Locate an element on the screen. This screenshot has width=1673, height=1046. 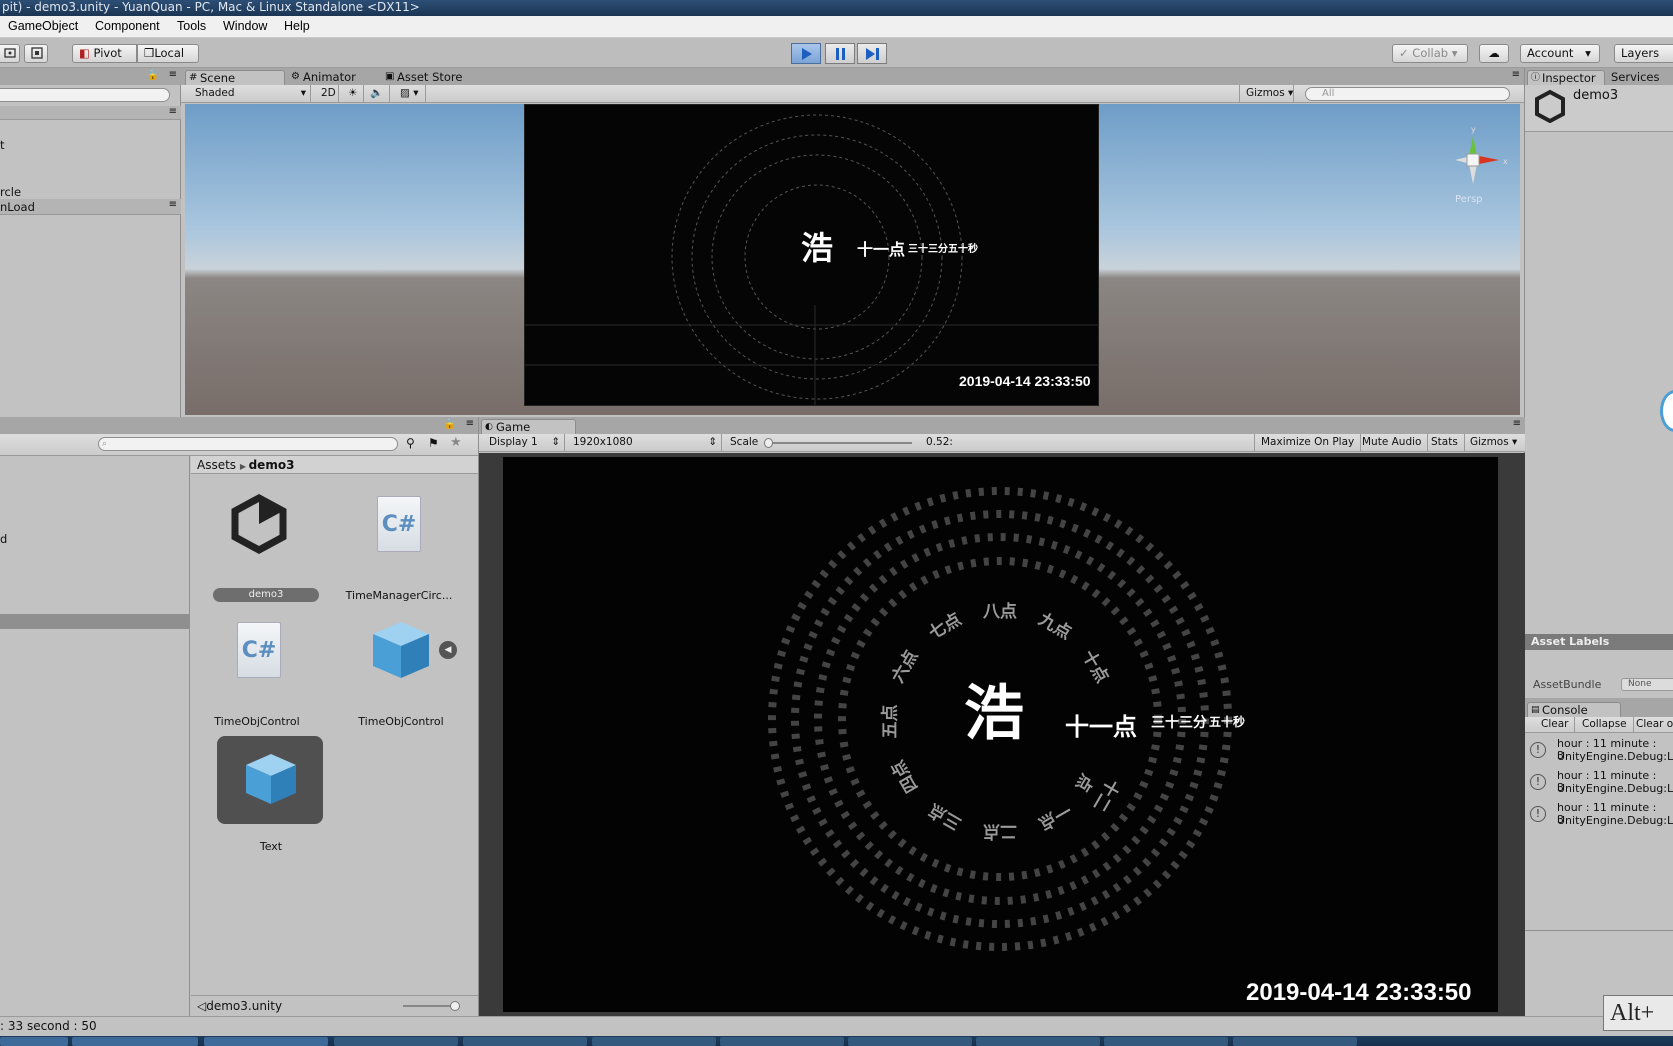
persp-label: Persp is located at coordinates (1469, 199).